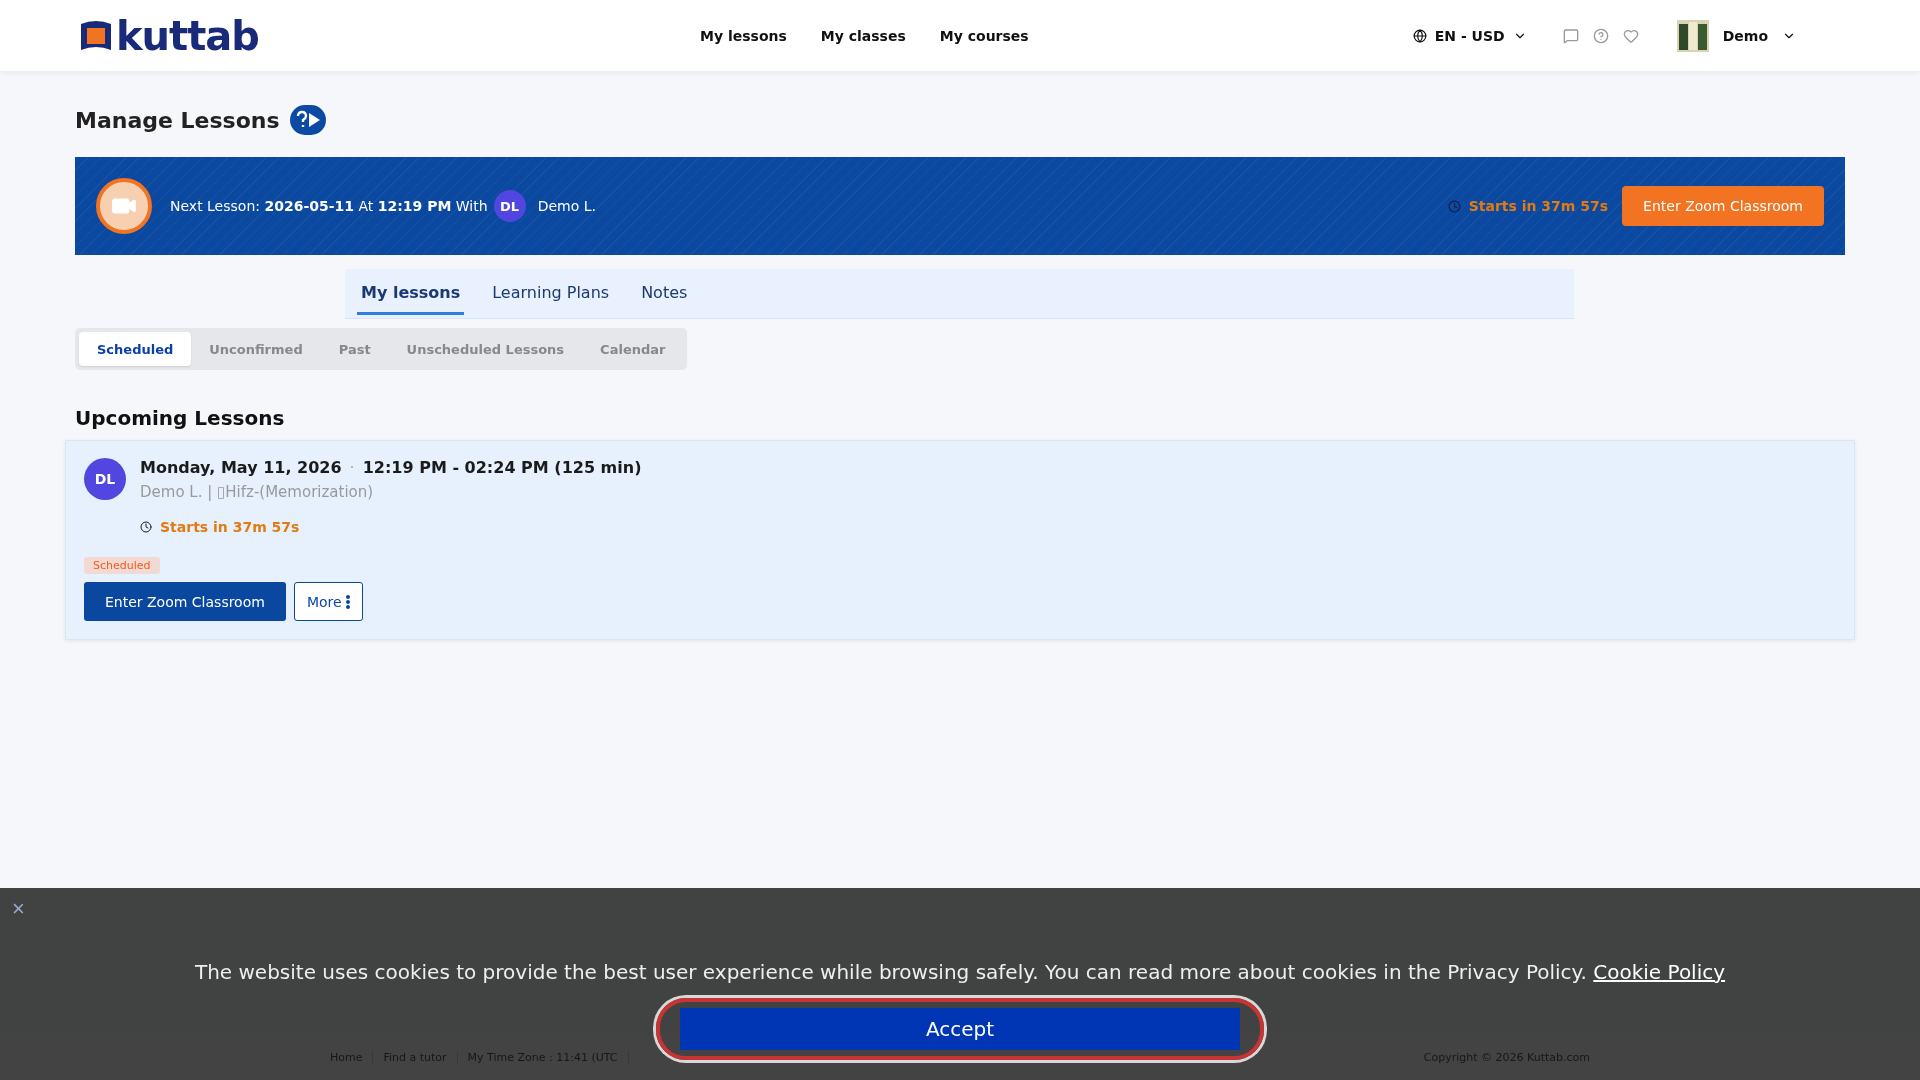 The width and height of the screenshot is (1920, 1080). Describe the element at coordinates (1469, 35) in the screenshot. I see `language-currency-selector: EN - USD` at that location.